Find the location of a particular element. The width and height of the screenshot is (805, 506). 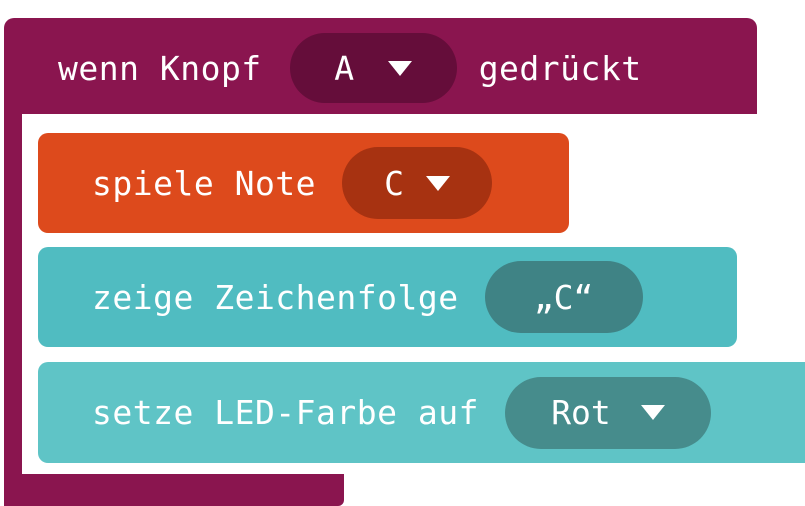

event-suffix-label: gedrückt is located at coordinates (560, 68).